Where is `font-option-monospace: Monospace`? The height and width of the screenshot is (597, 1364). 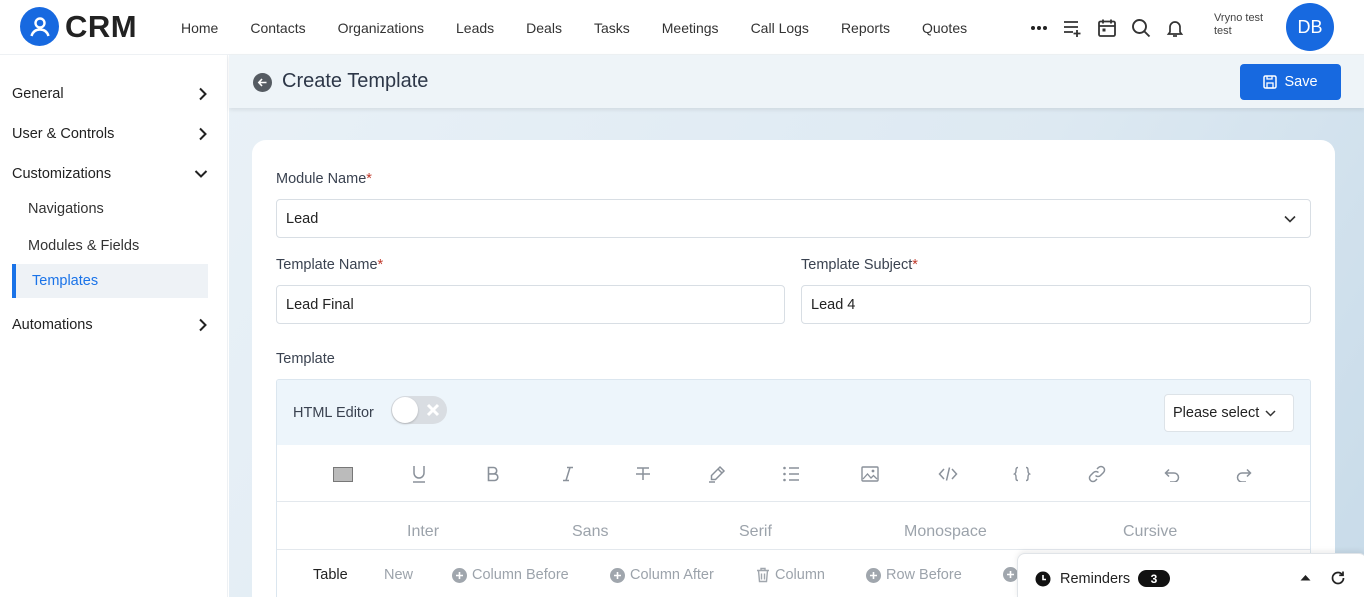 font-option-monospace: Monospace is located at coordinates (945, 532).